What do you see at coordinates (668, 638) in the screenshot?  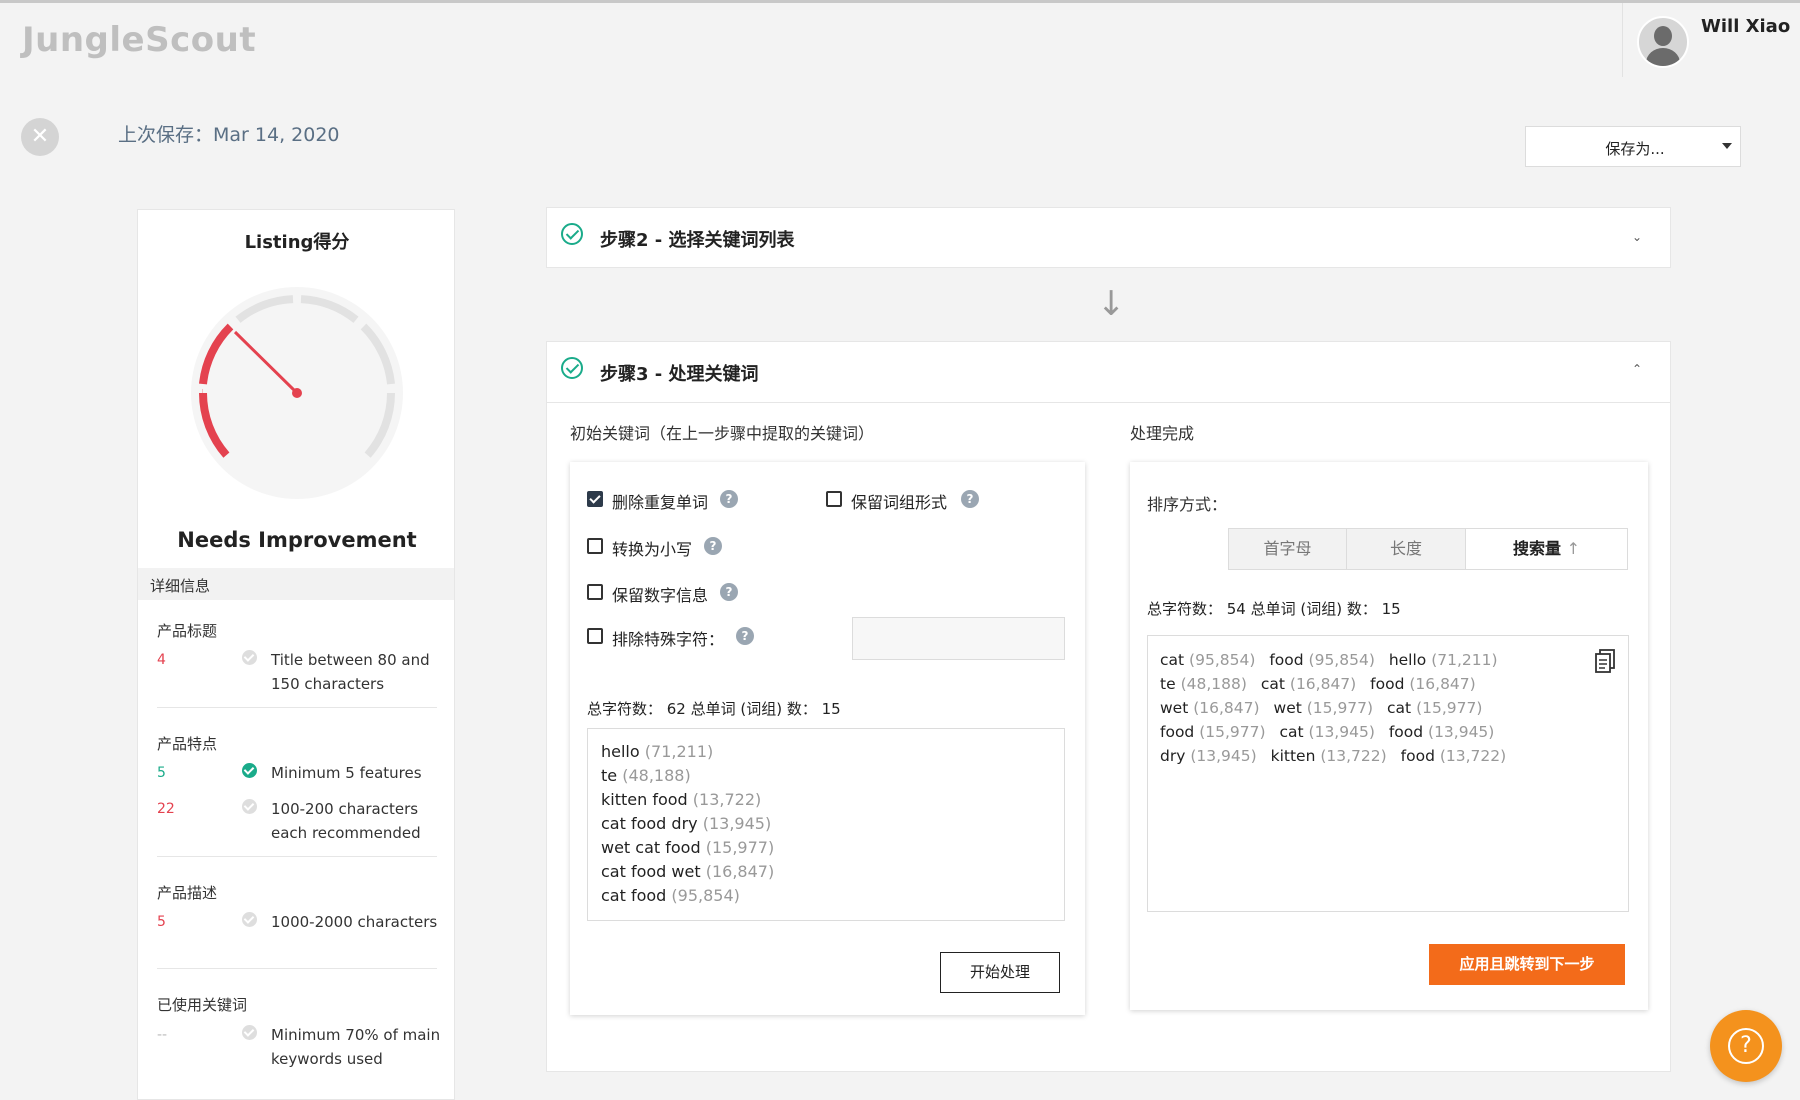 I see `exclude-special-label: 排除特殊字符：` at bounding box center [668, 638].